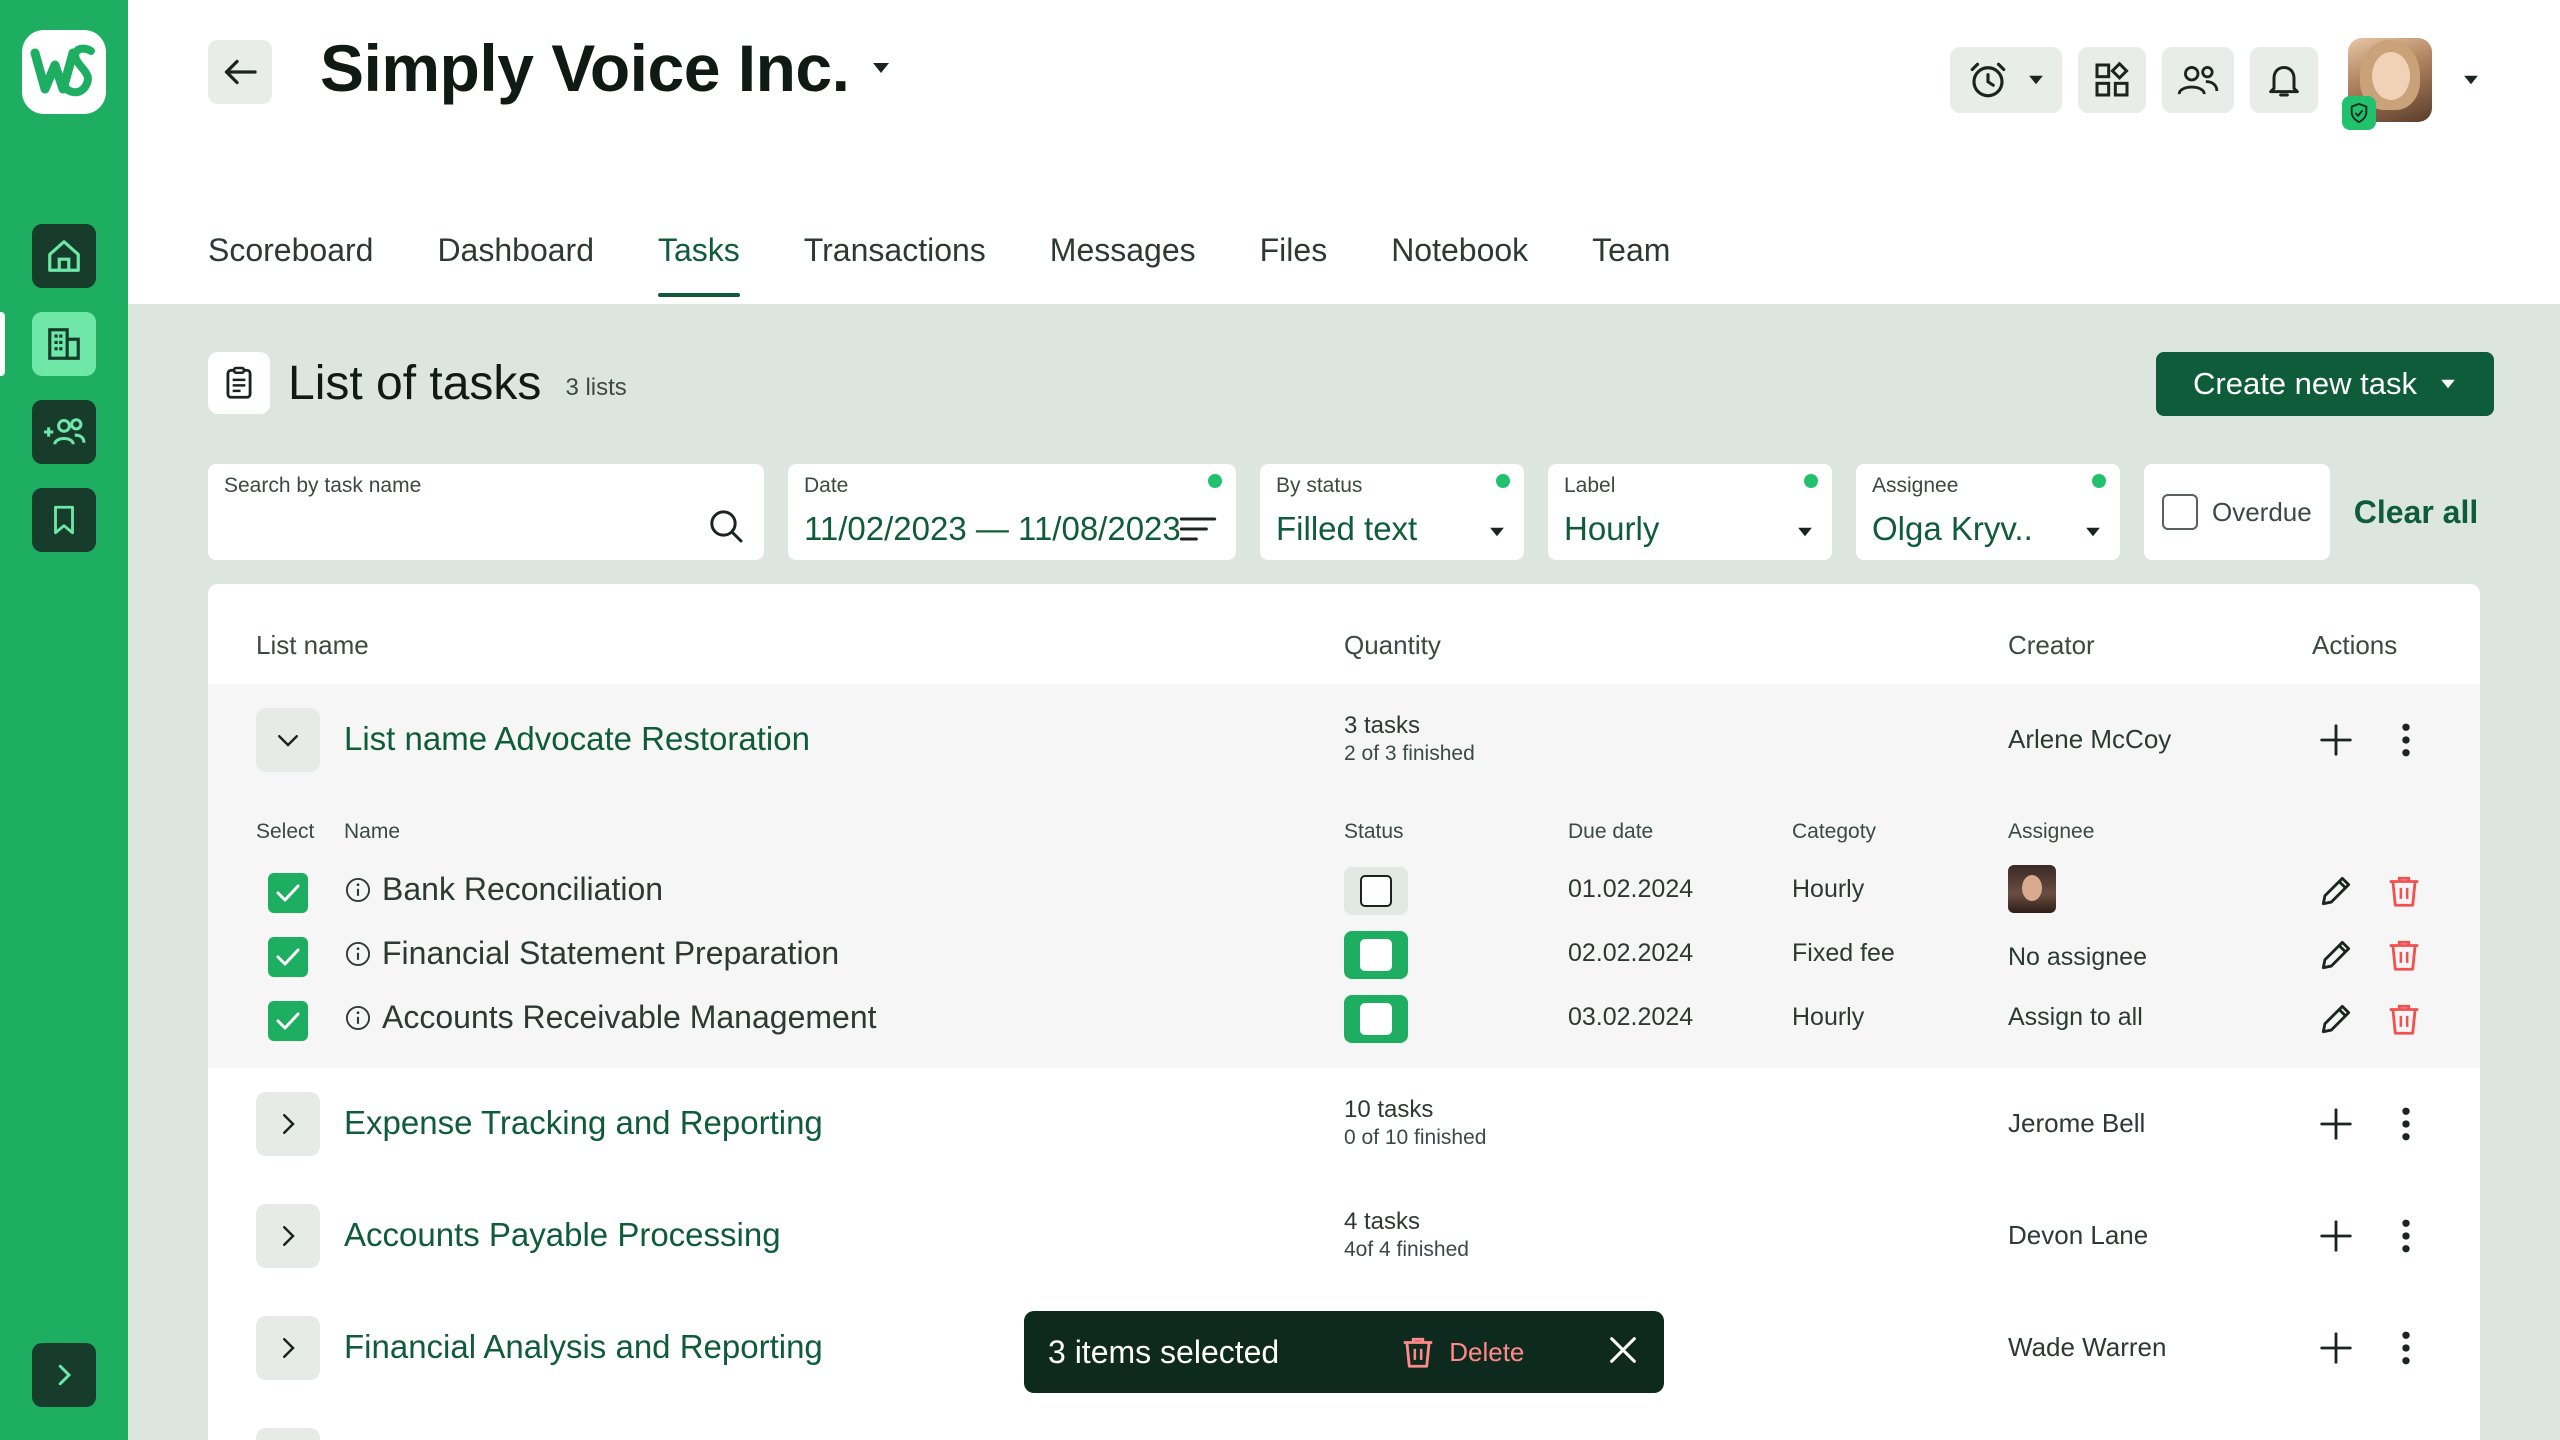 The image size is (2560, 1440). I want to click on task-name: Bank Reconciliation, so click(503, 889).